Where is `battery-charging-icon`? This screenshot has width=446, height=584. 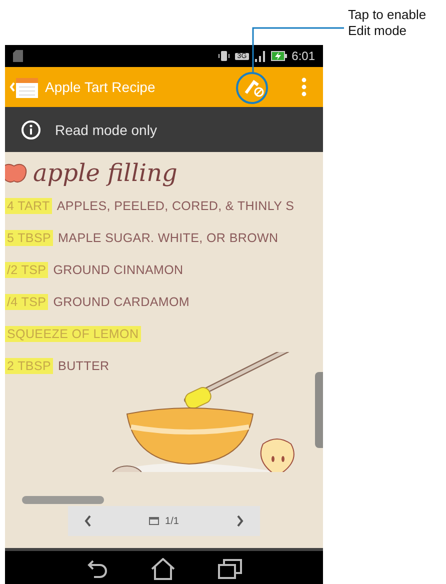 battery-charging-icon is located at coordinates (278, 56).